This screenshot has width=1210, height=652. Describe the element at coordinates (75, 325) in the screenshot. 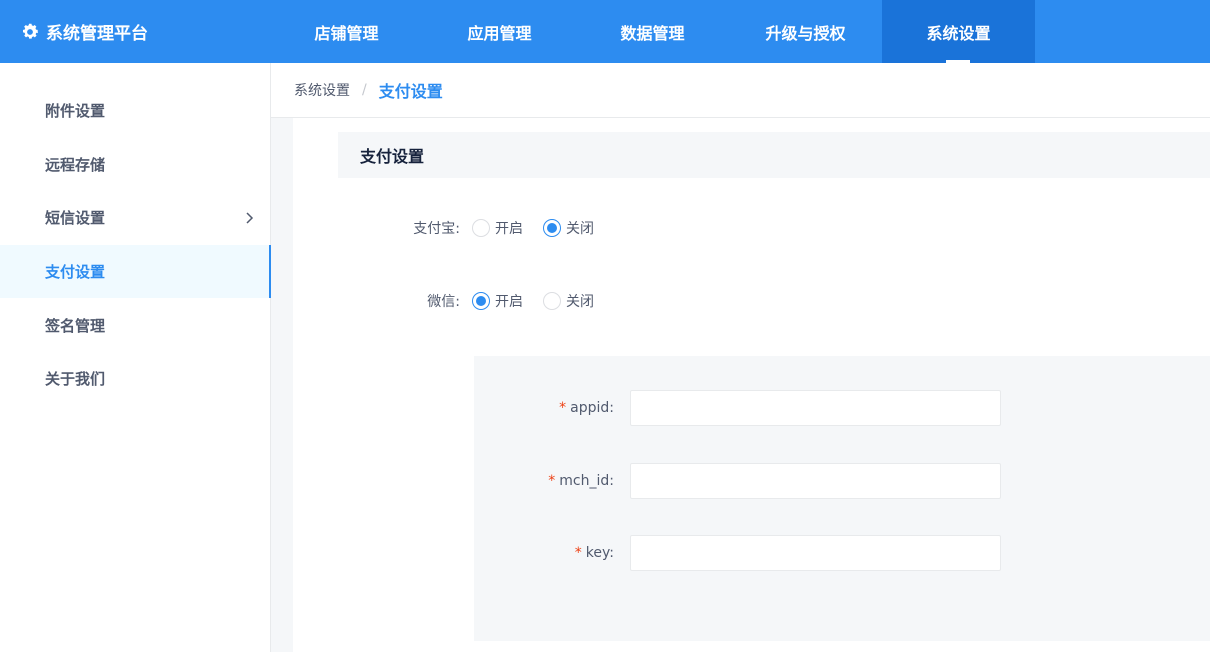

I see `sidebar-item-label: 签名管理` at that location.